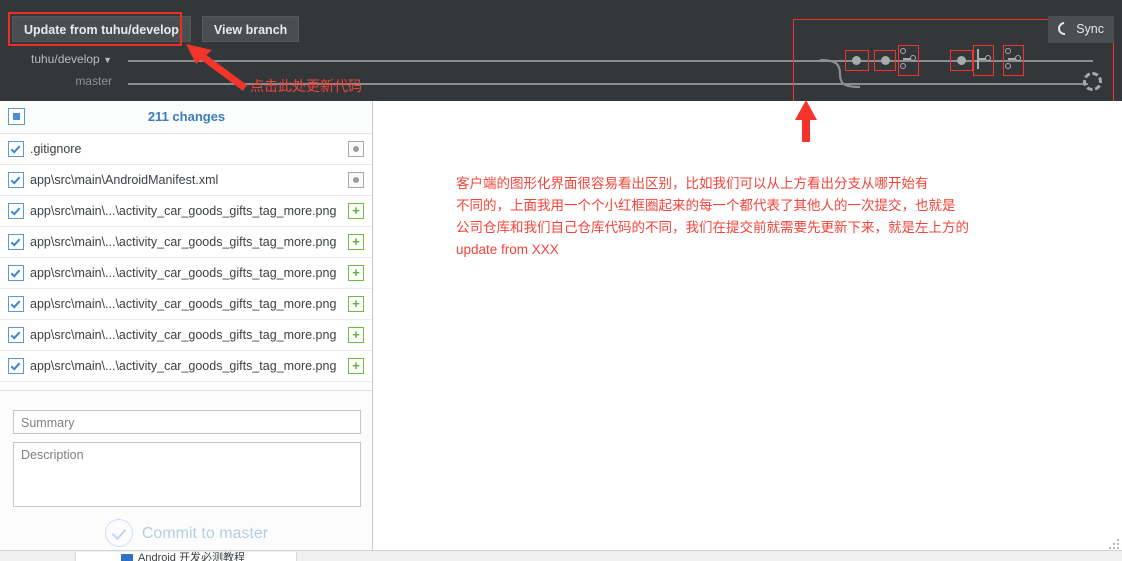 This screenshot has width=1122, height=561. What do you see at coordinates (250, 29) in the screenshot?
I see `view-branch-button: View branch` at bounding box center [250, 29].